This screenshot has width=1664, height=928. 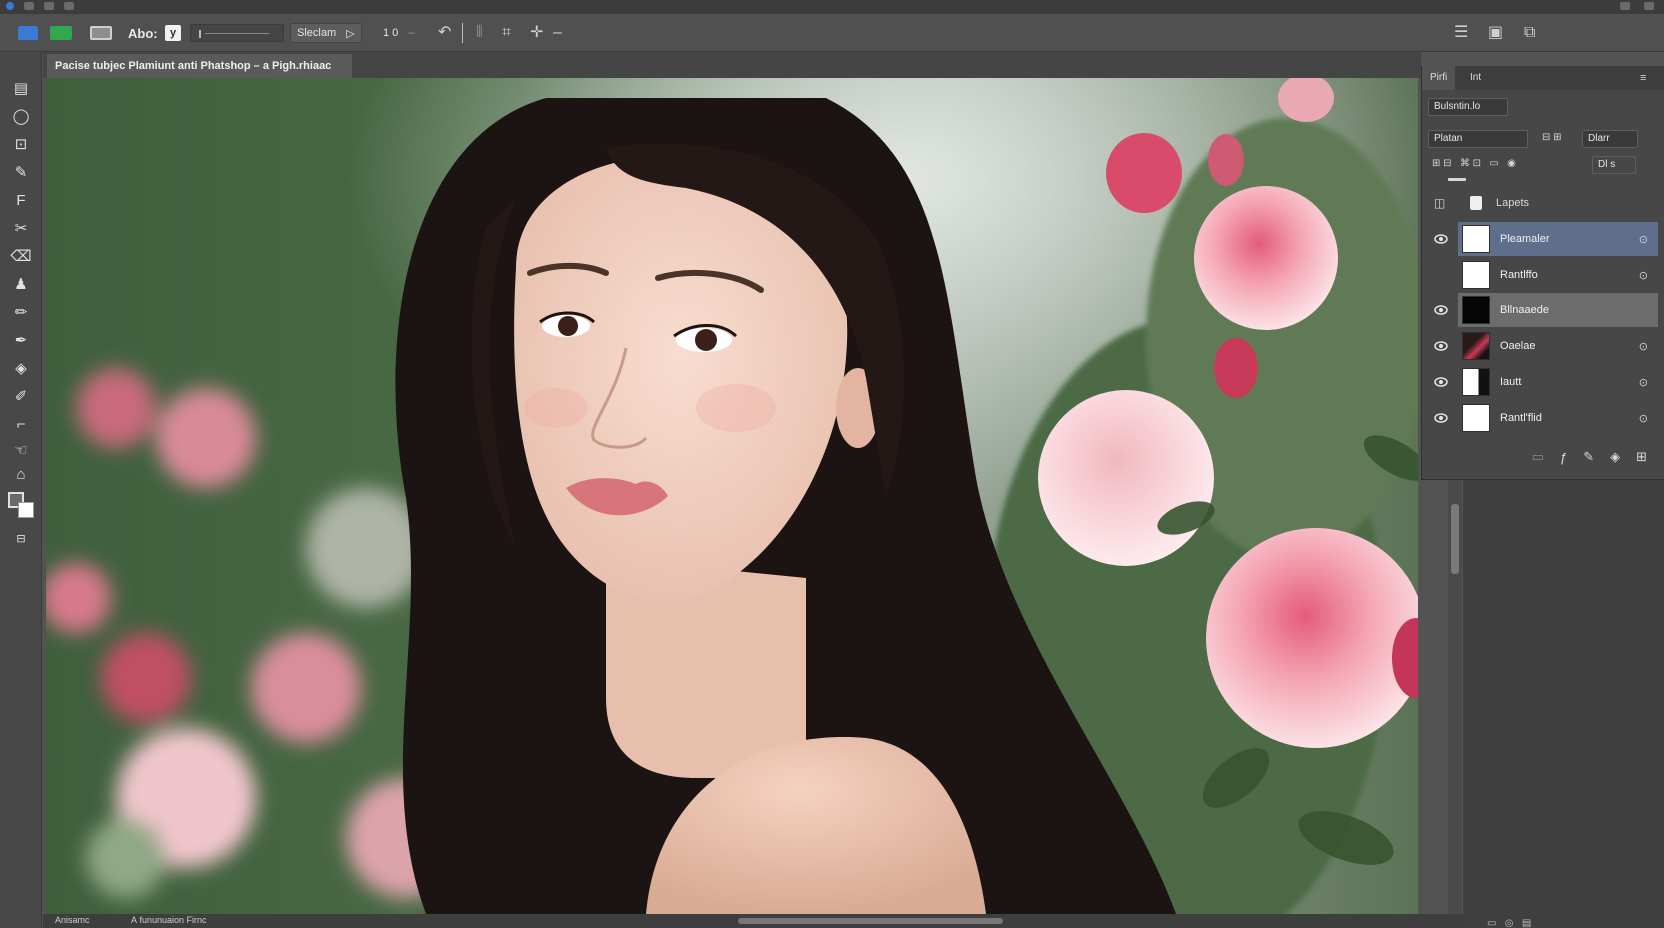 What do you see at coordinates (101, 33) in the screenshot?
I see `panel-toggle-icon` at bounding box center [101, 33].